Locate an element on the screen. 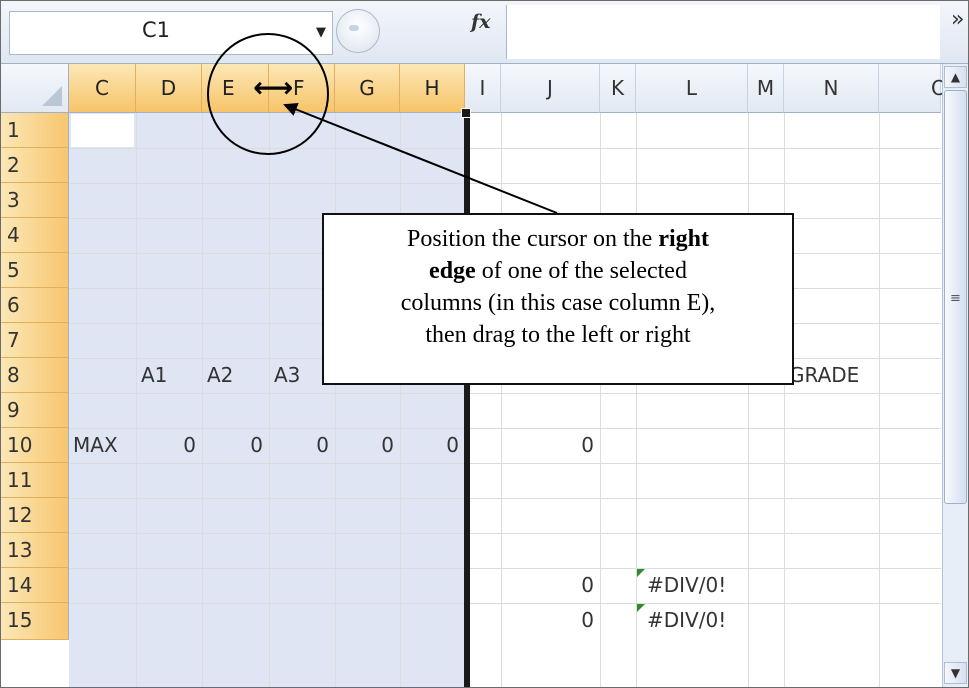 This screenshot has height=688, width=969. column-header-m: M is located at coordinates (766, 88).